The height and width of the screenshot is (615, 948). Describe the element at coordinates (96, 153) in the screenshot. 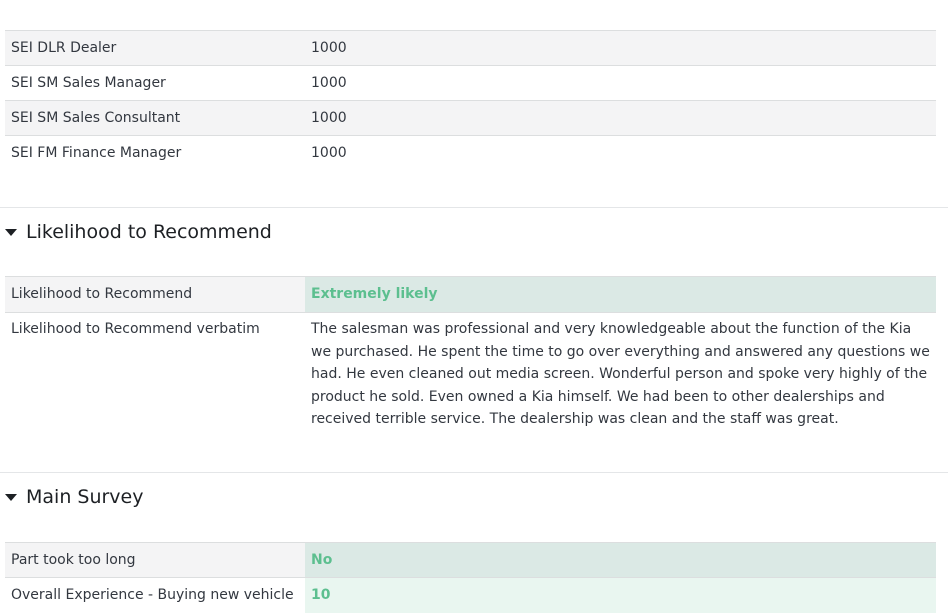

I see `row-label: SEI FM Finance Manager` at that location.